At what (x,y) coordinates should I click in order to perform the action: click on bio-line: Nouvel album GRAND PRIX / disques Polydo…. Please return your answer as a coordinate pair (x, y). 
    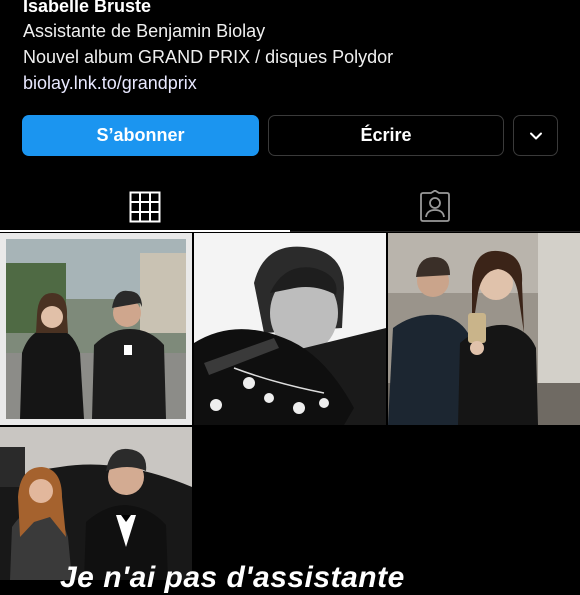
    Looking at the image, I should click on (208, 57).